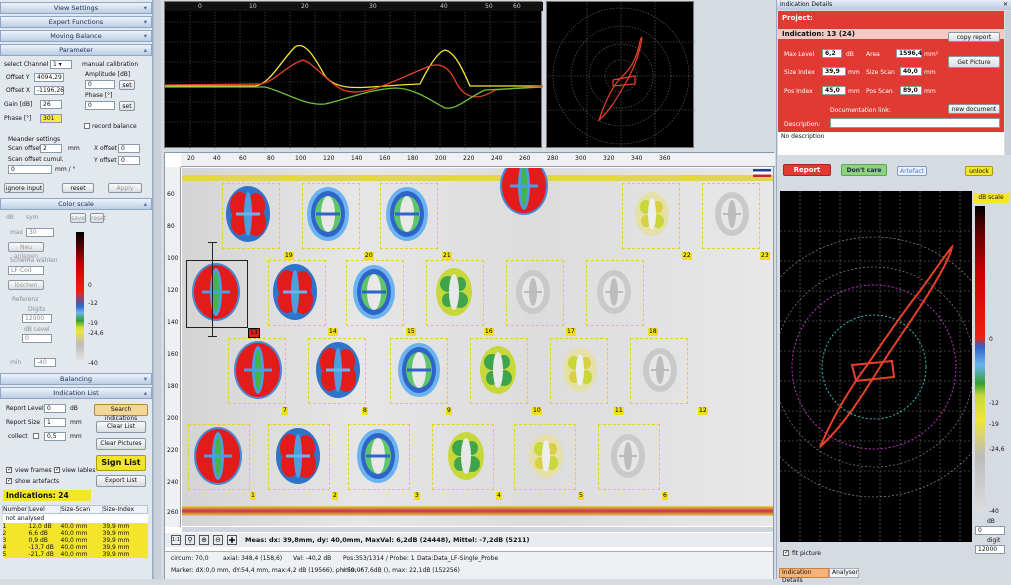  What do you see at coordinates (61, 64) in the screenshot?
I see `channel-select: 1 ▾` at bounding box center [61, 64].